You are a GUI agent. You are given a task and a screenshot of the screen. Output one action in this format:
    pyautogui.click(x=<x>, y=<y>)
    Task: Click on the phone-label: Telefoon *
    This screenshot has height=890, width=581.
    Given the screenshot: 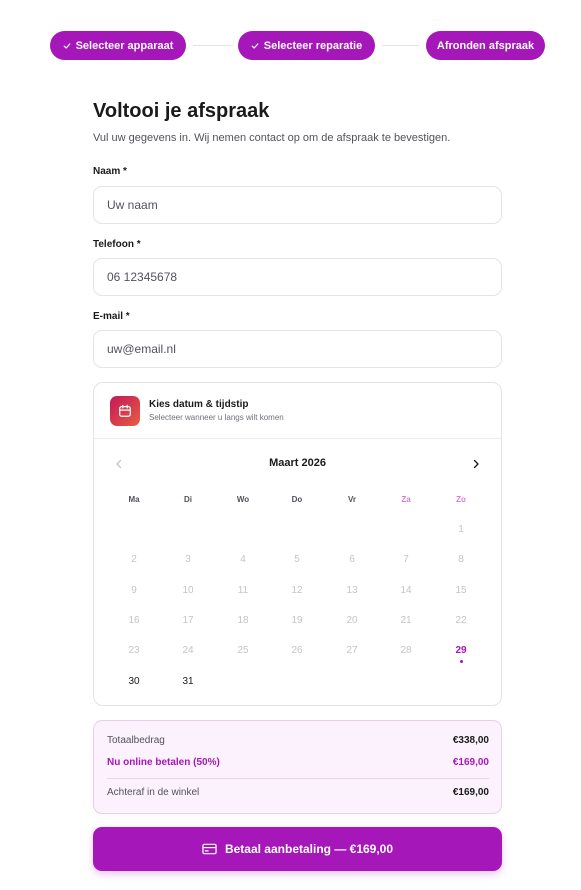 What is the action you would take?
    pyautogui.click(x=117, y=244)
    